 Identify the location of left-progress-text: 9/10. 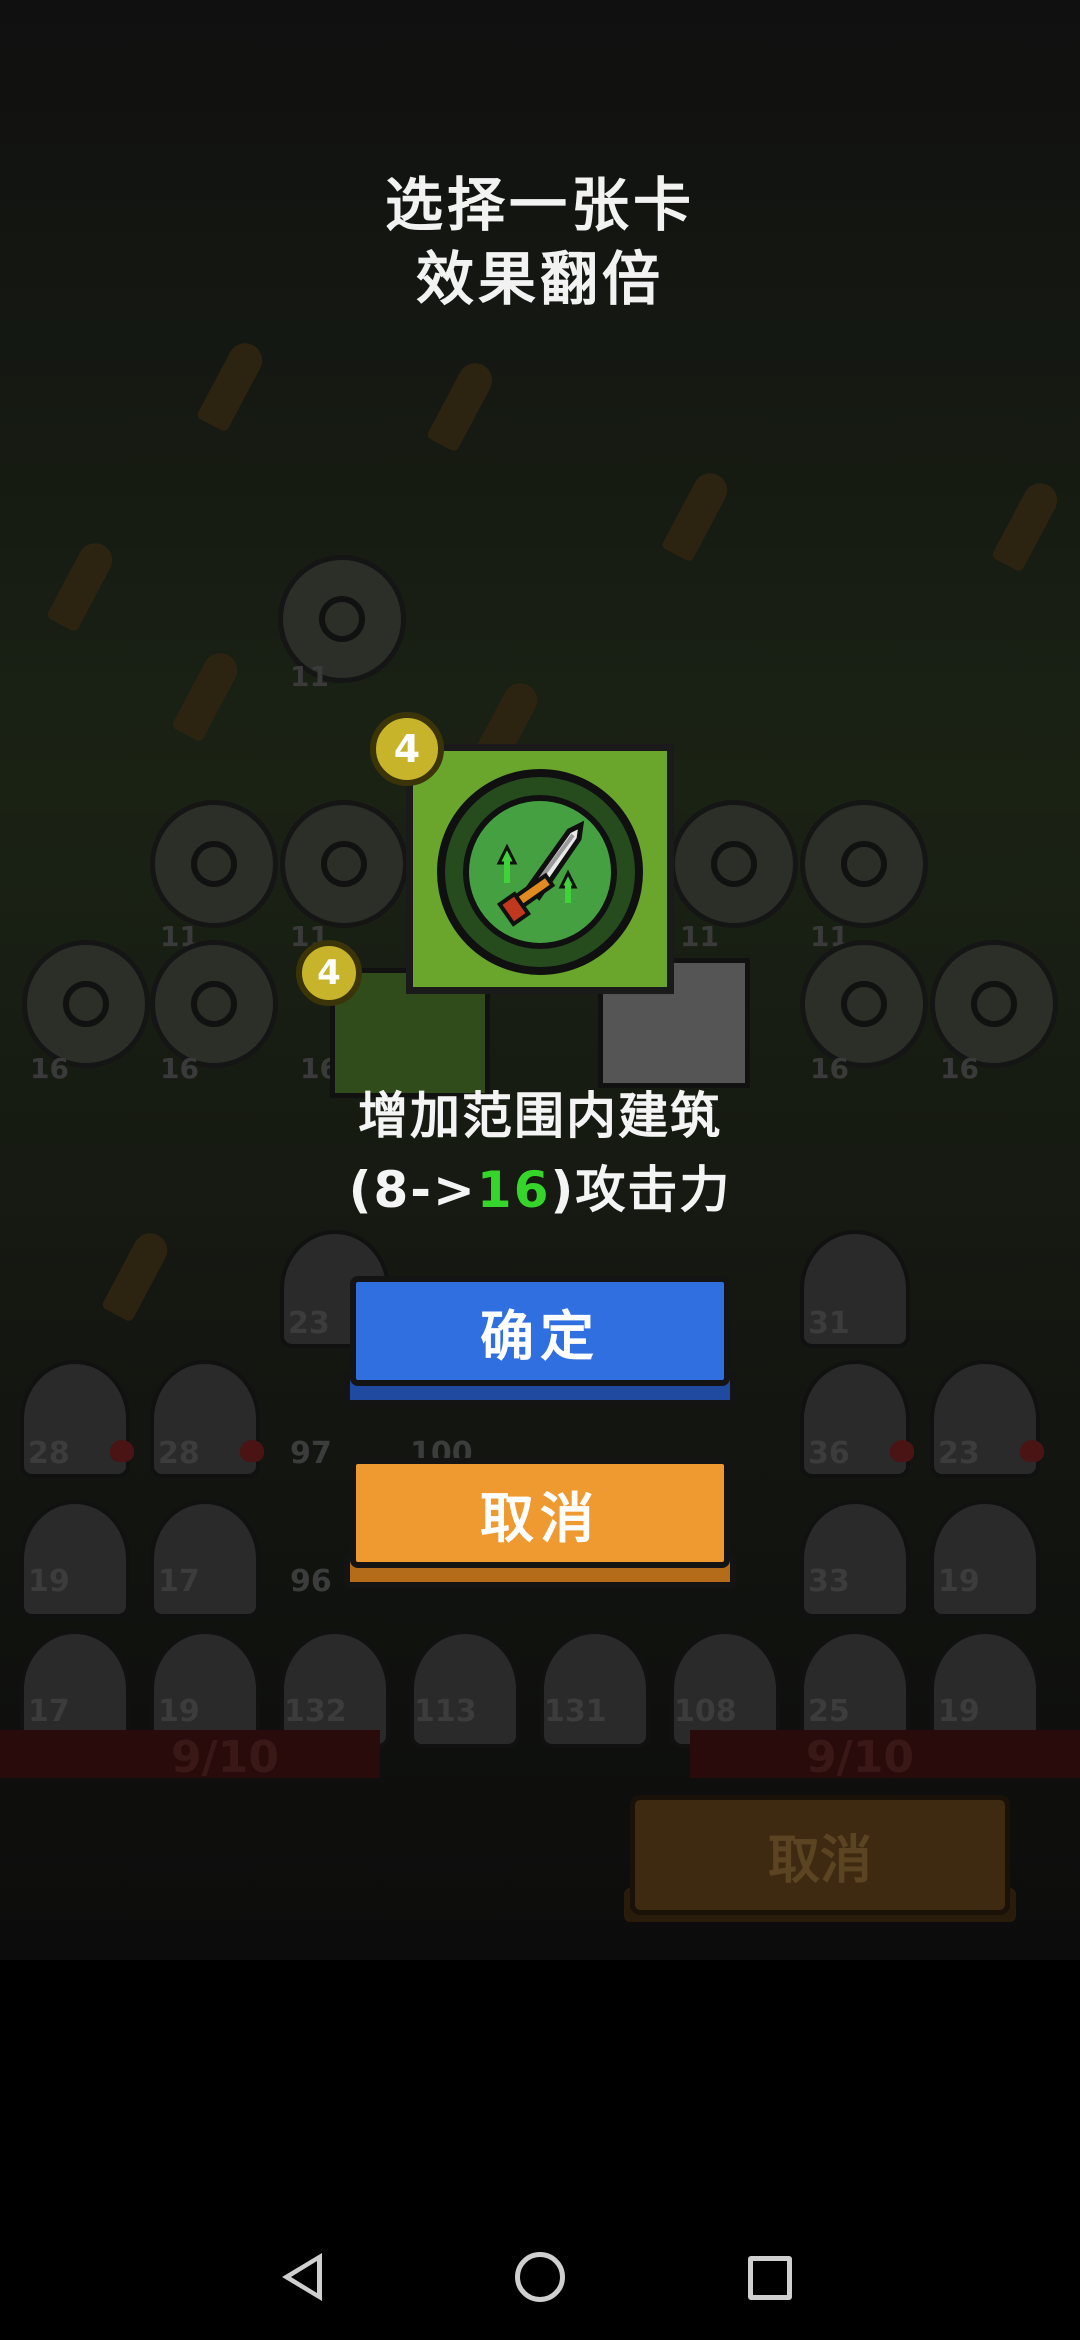
(225, 1757).